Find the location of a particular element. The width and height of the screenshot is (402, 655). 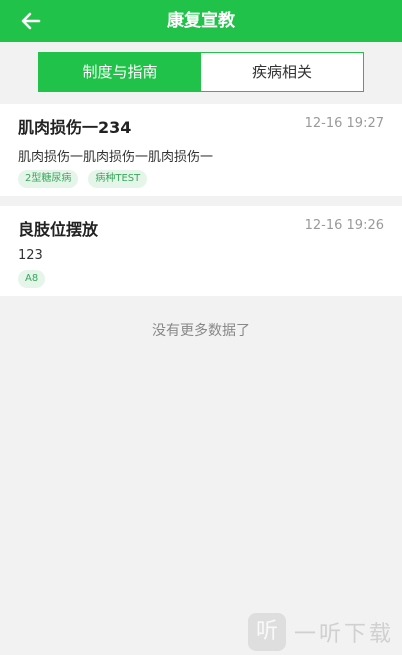

tag: 病种TEST is located at coordinates (118, 179).